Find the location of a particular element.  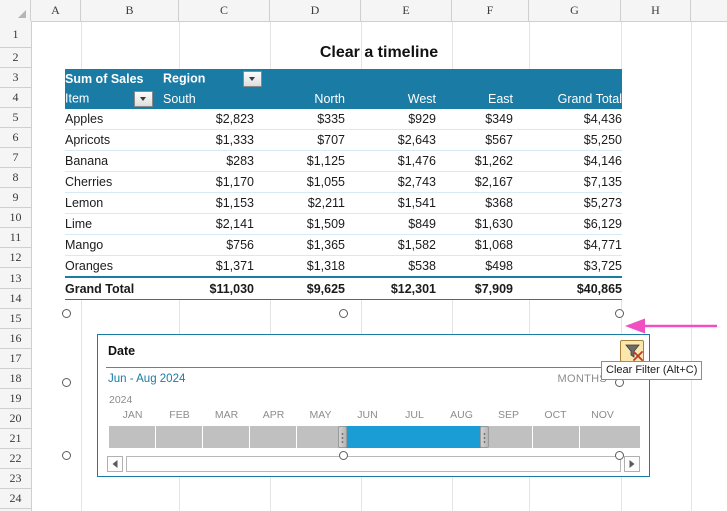

column-header-b: B is located at coordinates (130, 10).